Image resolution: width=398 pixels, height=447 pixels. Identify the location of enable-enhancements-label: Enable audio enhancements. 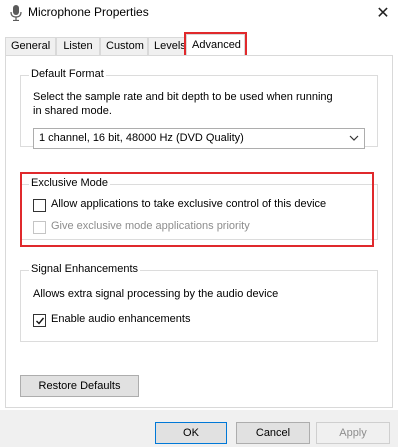
(121, 319).